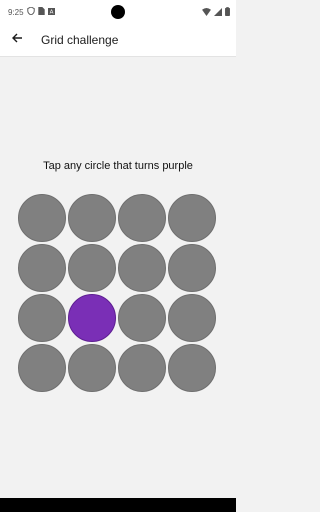 This screenshot has width=320, height=512. I want to click on shield-icon, so click(30, 11).